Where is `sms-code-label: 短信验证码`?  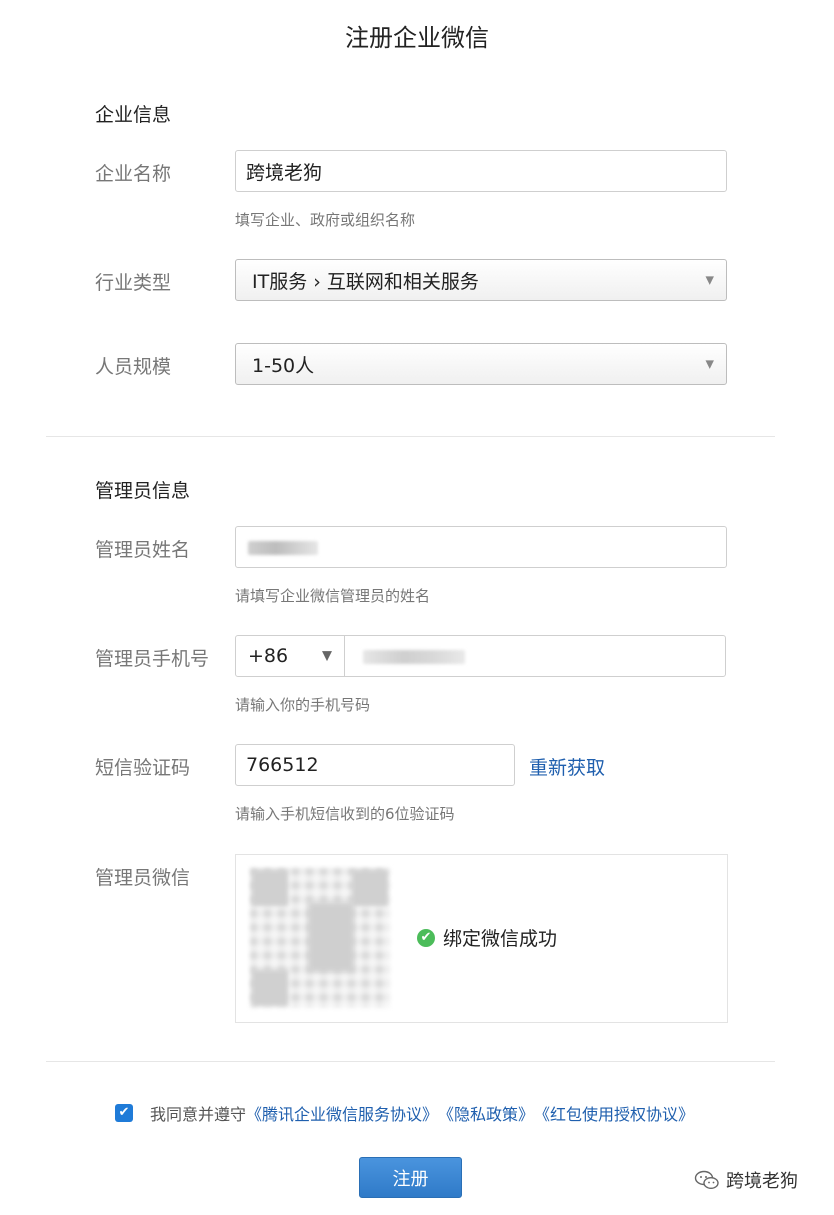
sms-code-label: 短信验证码 is located at coordinates (143, 768).